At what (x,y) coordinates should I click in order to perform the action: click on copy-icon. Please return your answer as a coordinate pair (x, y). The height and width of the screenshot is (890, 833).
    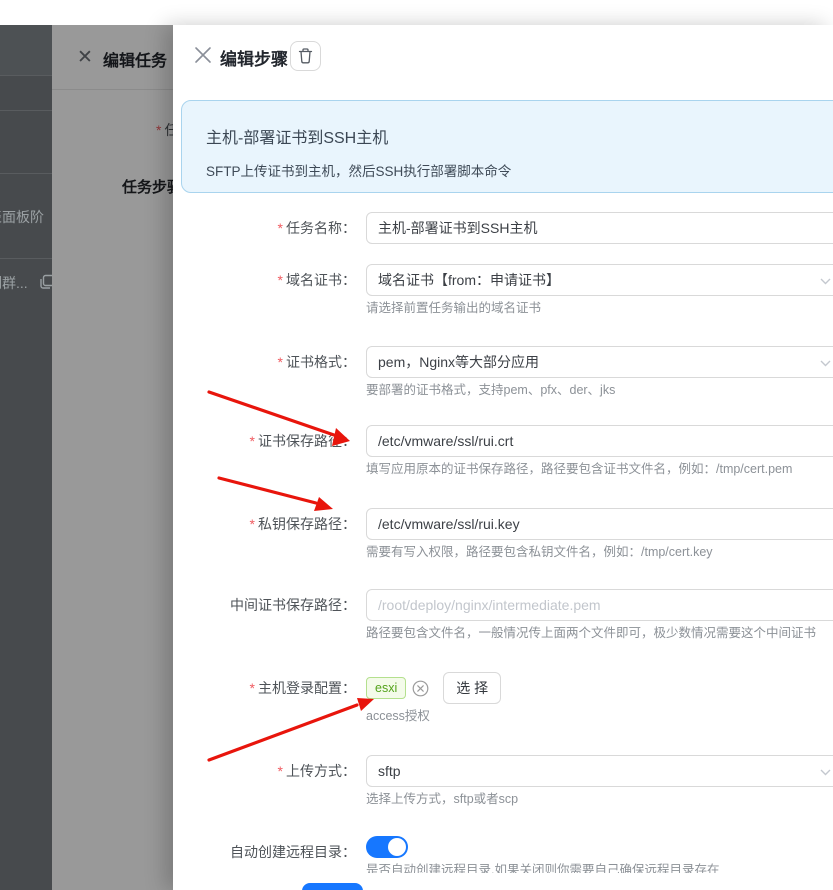
    Looking at the image, I should click on (46, 281).